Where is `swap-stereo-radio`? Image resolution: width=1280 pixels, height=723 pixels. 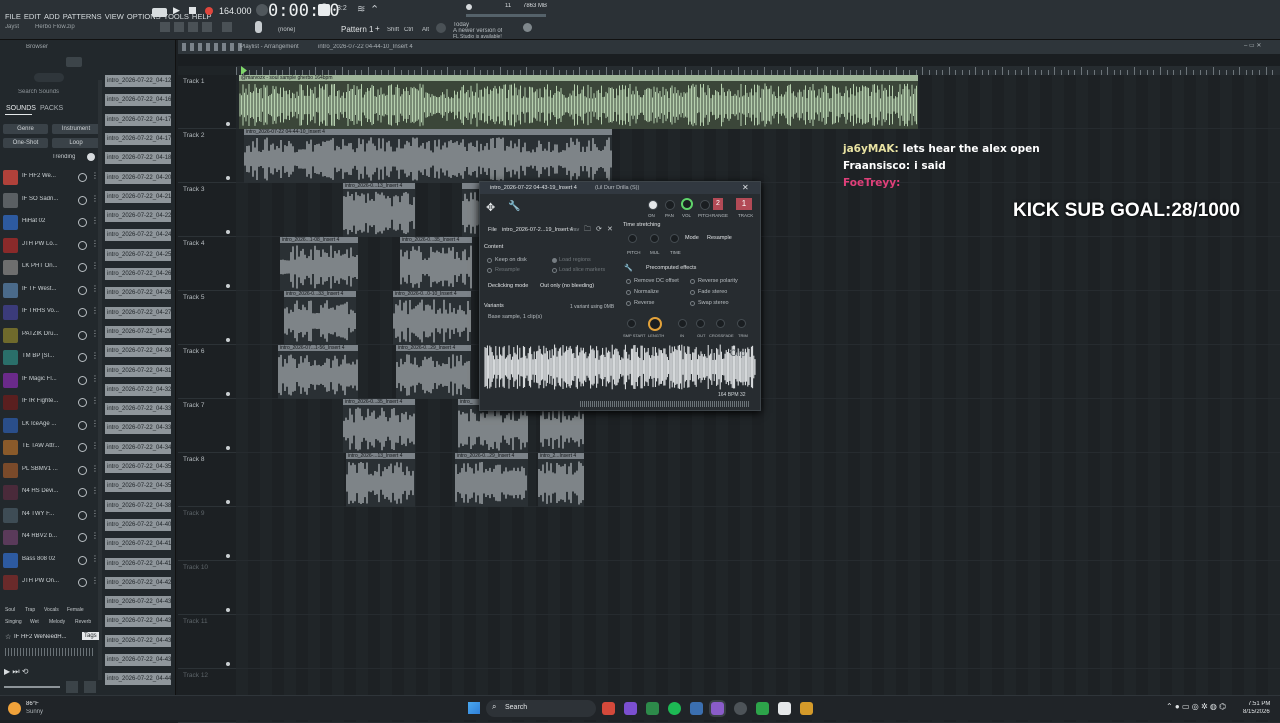
swap-stereo-radio is located at coordinates (692, 303).